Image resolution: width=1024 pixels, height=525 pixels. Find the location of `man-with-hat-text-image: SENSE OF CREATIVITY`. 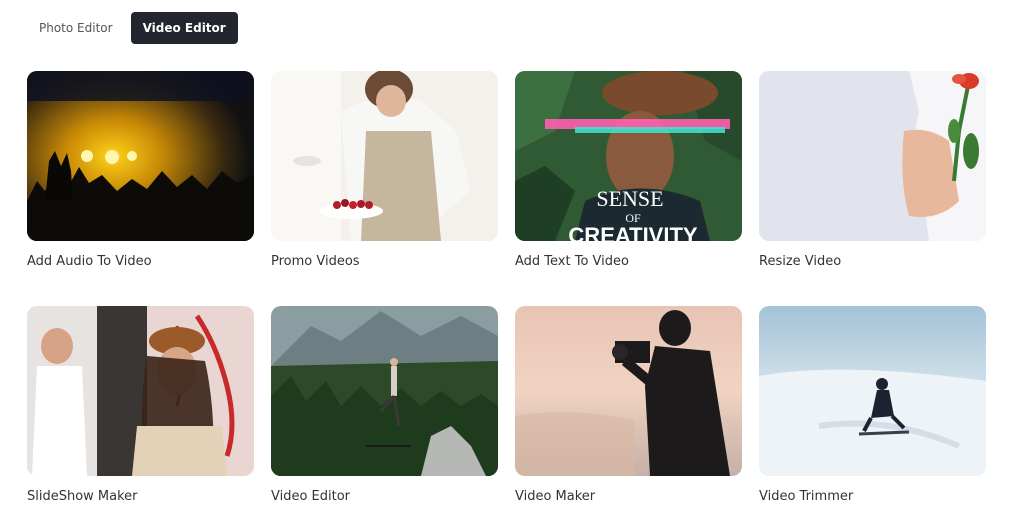

man-with-hat-text-image: SENSE OF CREATIVITY is located at coordinates (628, 156).